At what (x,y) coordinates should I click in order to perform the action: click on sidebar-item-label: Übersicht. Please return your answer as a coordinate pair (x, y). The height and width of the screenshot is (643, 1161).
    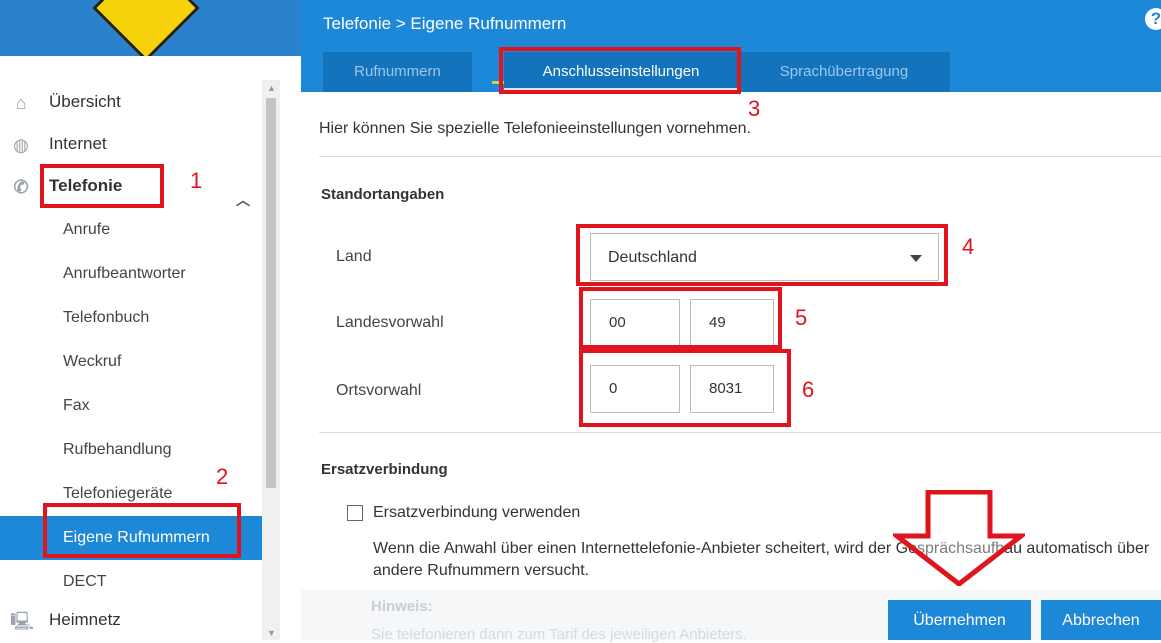
    Looking at the image, I should click on (85, 101).